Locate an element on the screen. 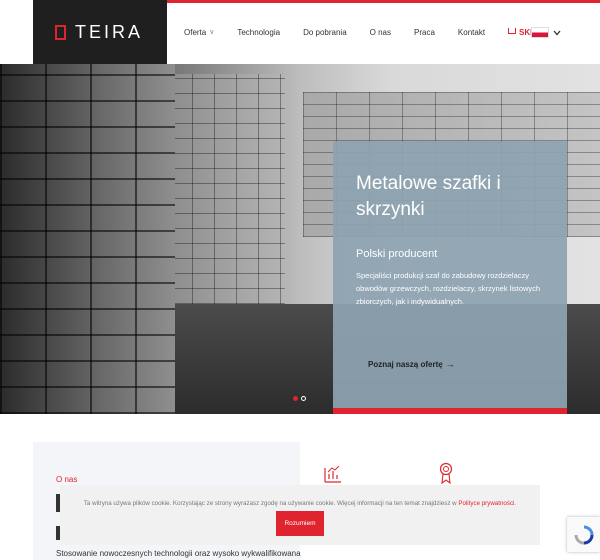  polish-flag-icon is located at coordinates (540, 32).